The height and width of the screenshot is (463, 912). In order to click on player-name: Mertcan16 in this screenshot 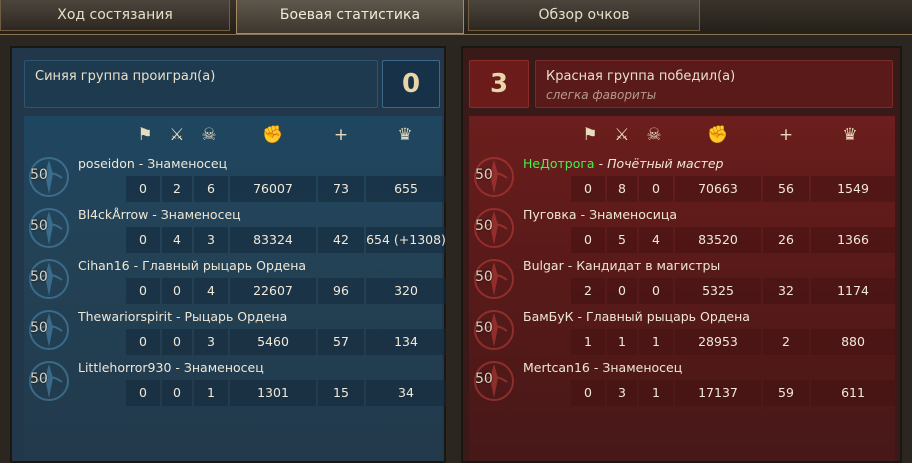, I will do `click(556, 367)`.